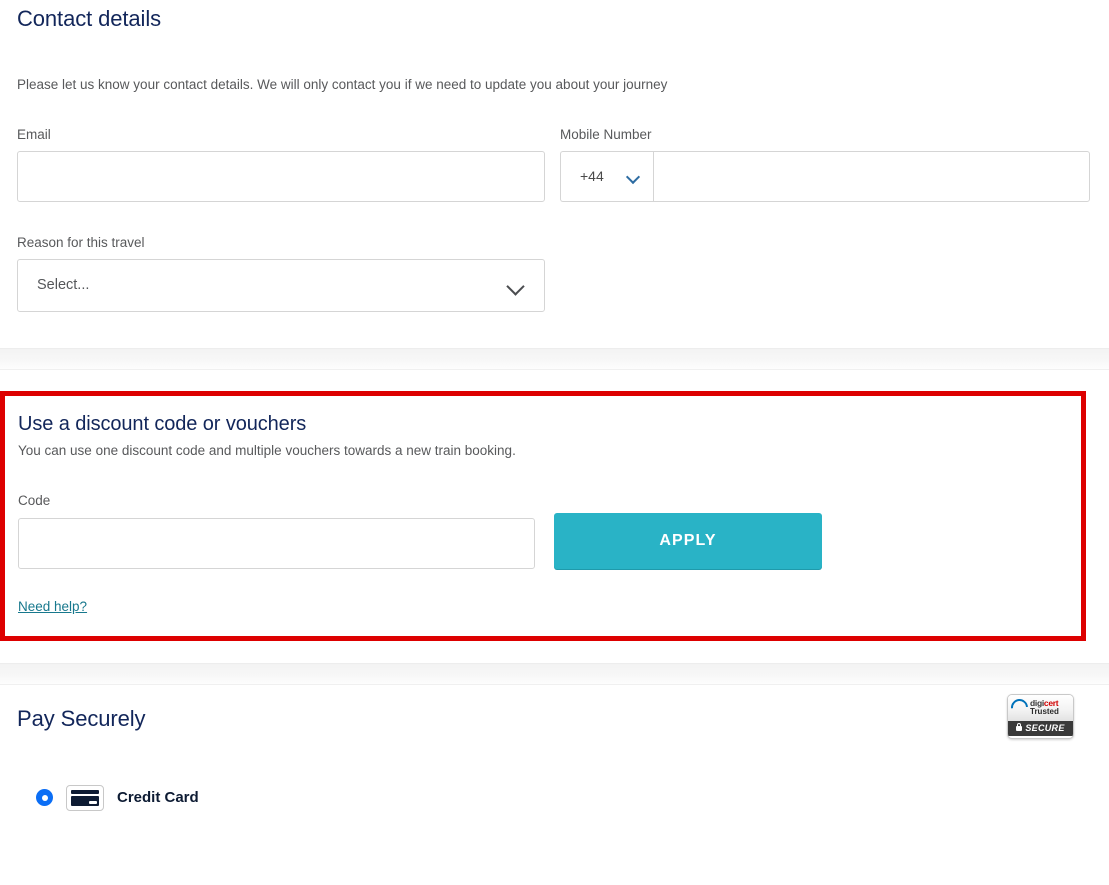 This screenshot has width=1109, height=885. I want to click on discount-title: Use a discount code or vouchers, so click(162, 423).